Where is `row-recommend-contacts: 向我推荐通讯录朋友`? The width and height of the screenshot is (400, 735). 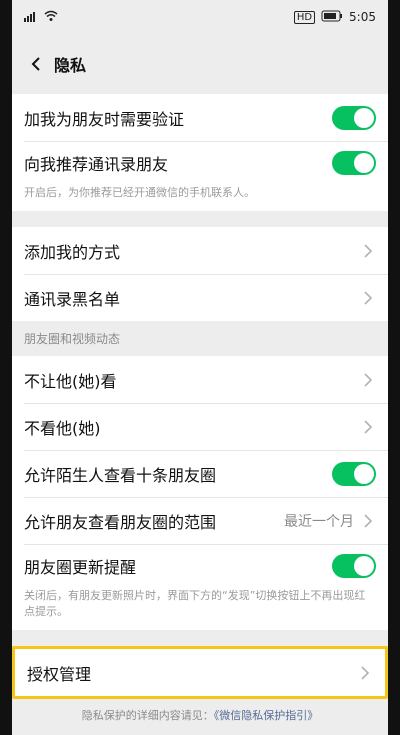
row-recommend-contacts: 向我推荐通讯录朋友 is located at coordinates (200, 163).